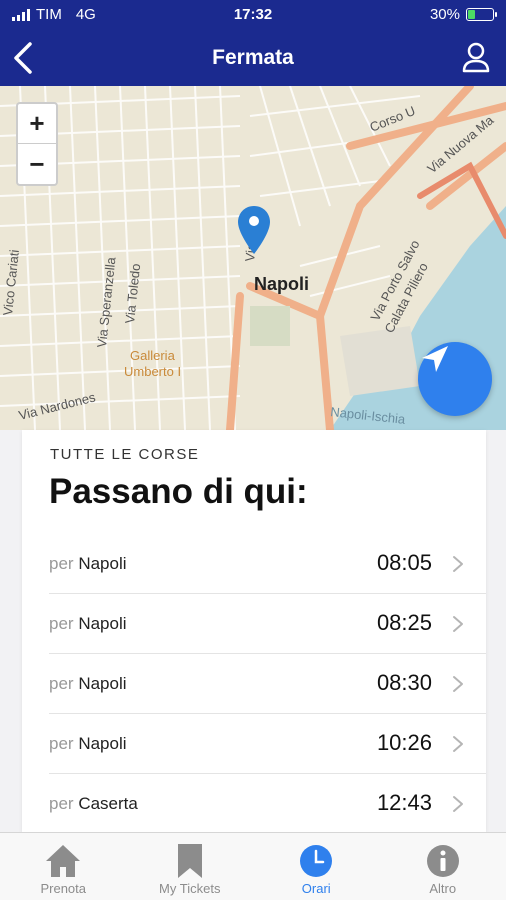 This screenshot has width=506, height=900. What do you see at coordinates (455, 379) in the screenshot?
I see `locate-button` at bounding box center [455, 379].